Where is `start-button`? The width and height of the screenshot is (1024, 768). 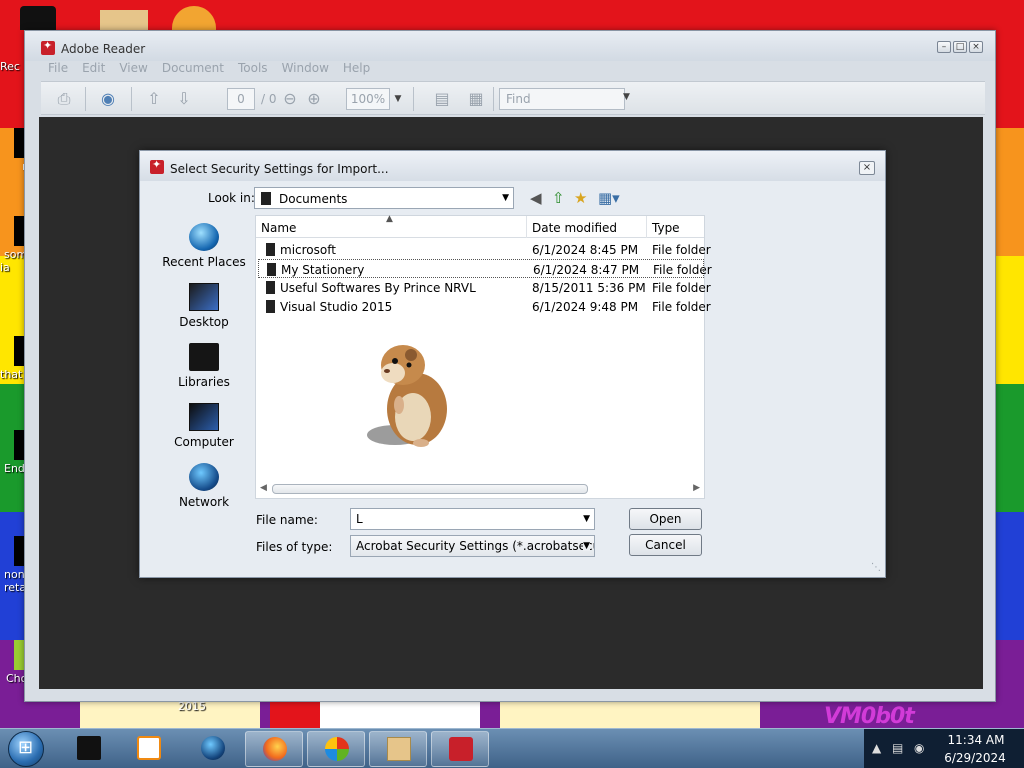
start-button is located at coordinates (26, 749).